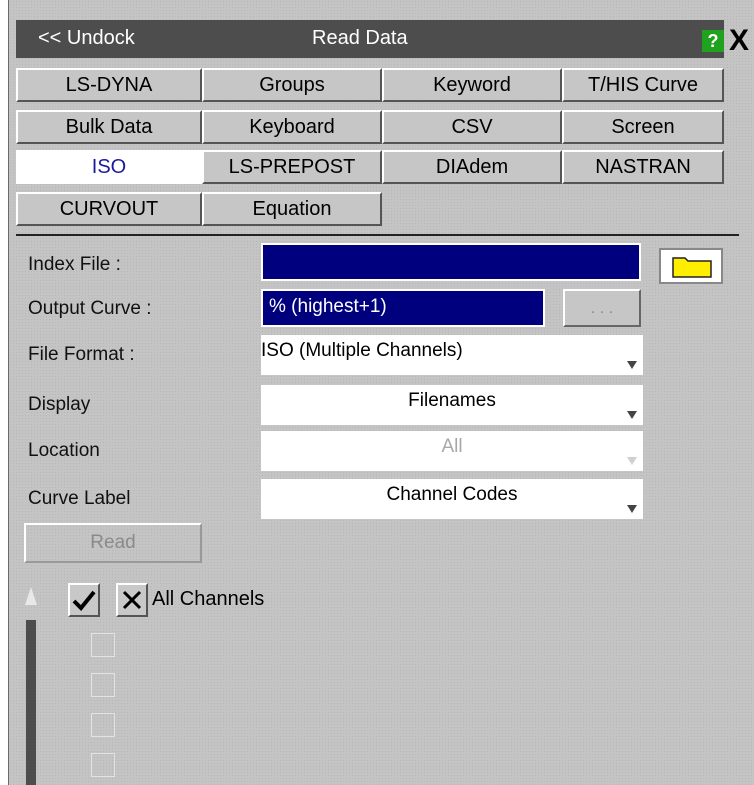 This screenshot has width=754, height=785. What do you see at coordinates (208, 599) in the screenshot?
I see `all-channels-label: All Channels` at bounding box center [208, 599].